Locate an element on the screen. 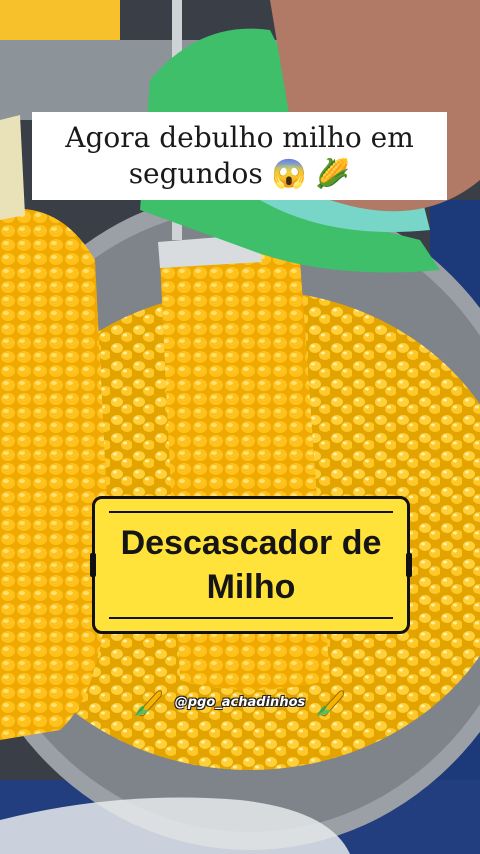  caption-banner: Agora debulho milho em segundos 😱 🌽 is located at coordinates (239, 156).